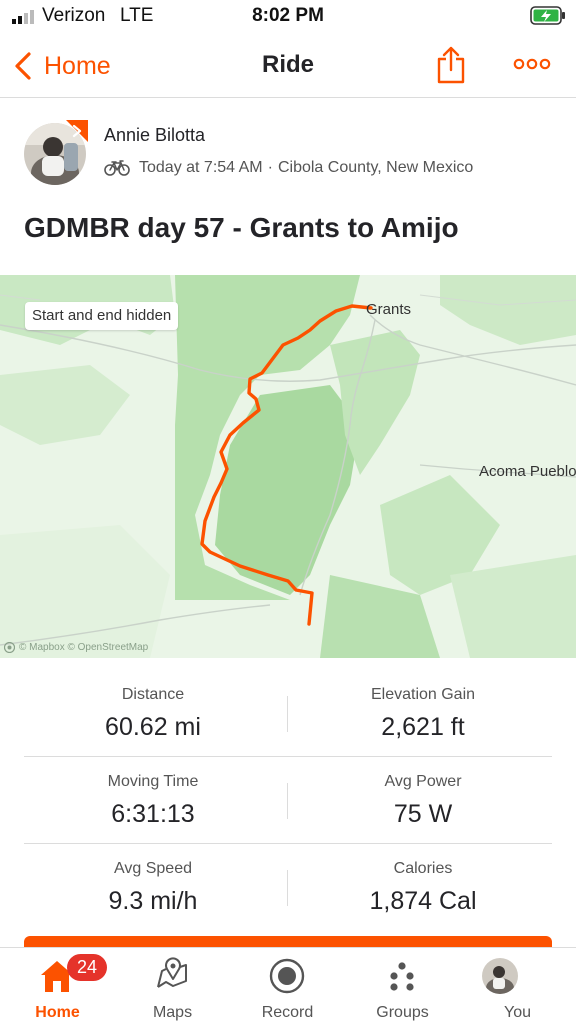  I want to click on stat-distance: Distance 60.62 mi, so click(153, 714).